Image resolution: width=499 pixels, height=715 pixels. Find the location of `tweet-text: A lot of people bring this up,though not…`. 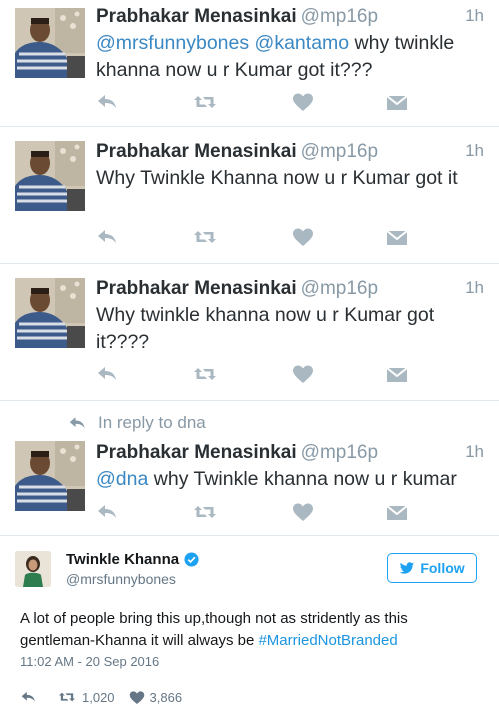

tweet-text: A lot of people bring this up,though not… is located at coordinates (250, 630).